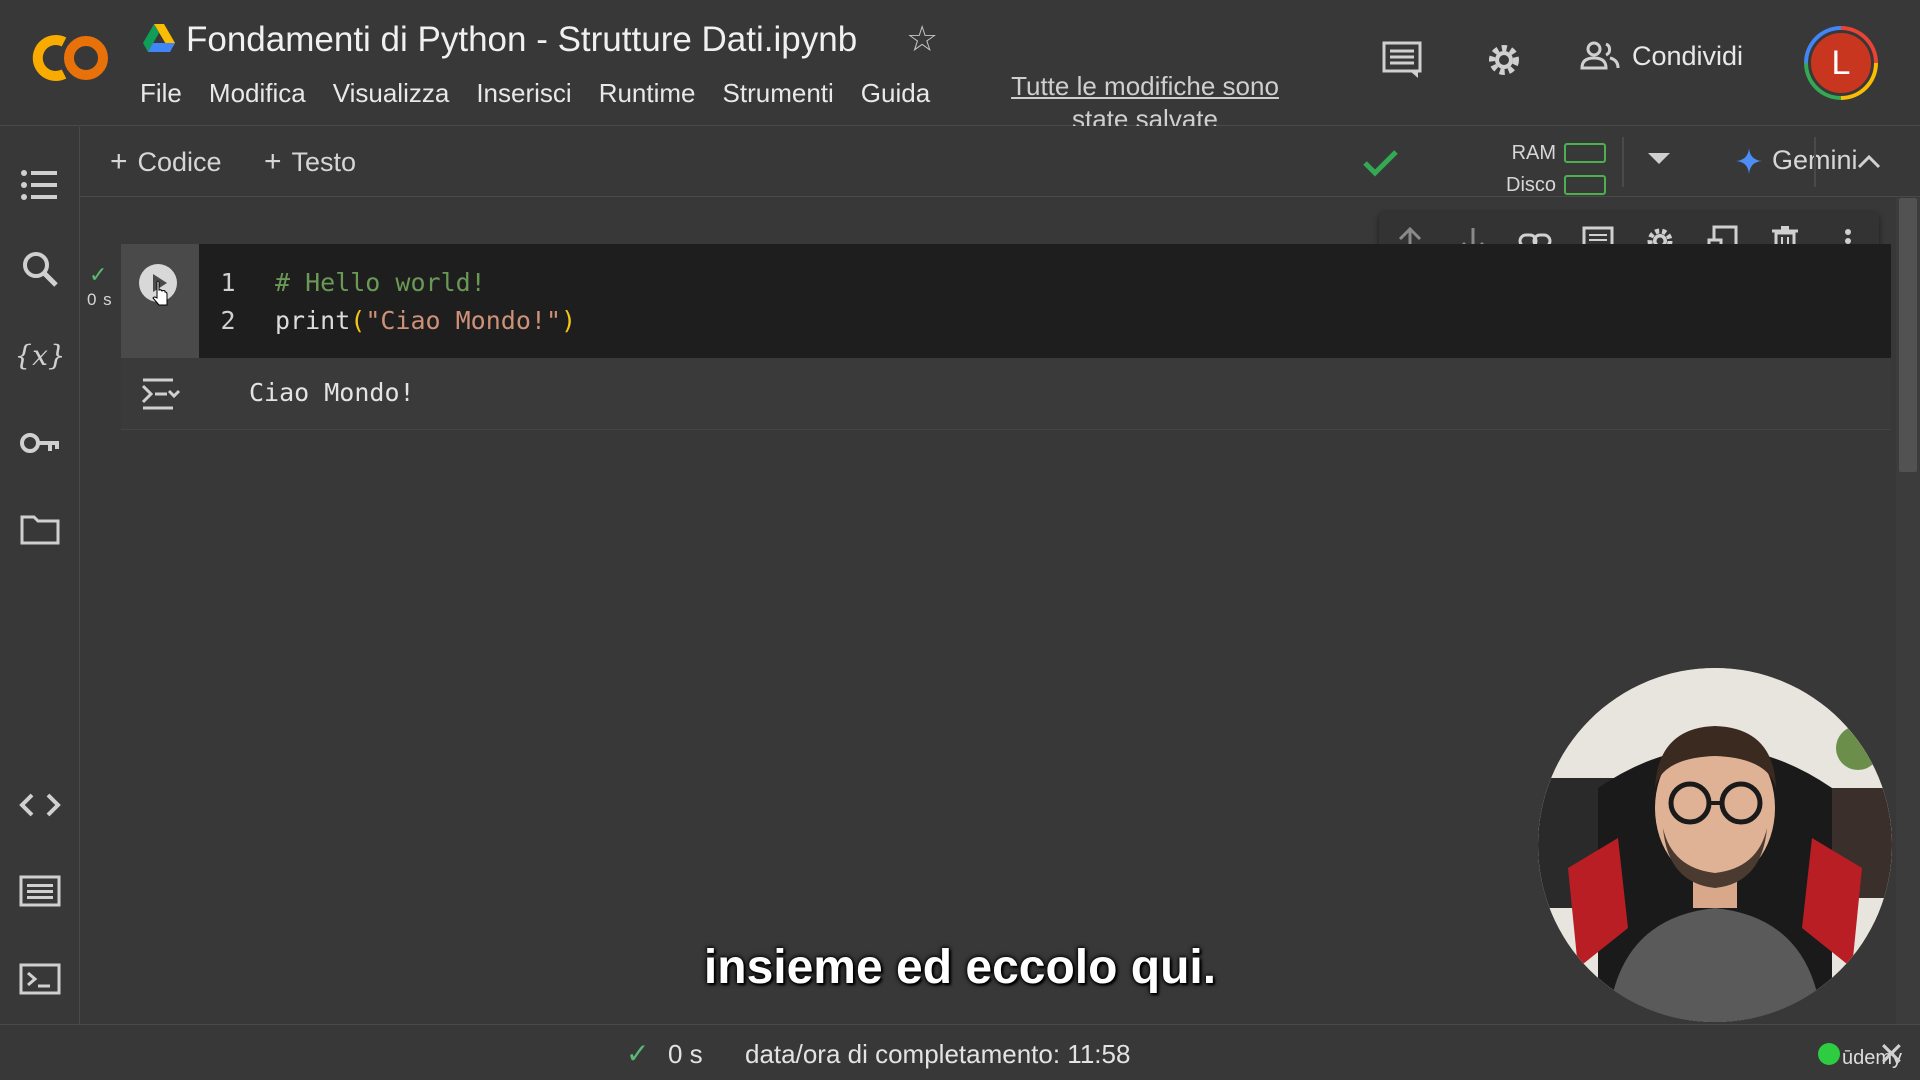  Describe the element at coordinates (228, 320) in the screenshot. I see `line-number: 2` at that location.